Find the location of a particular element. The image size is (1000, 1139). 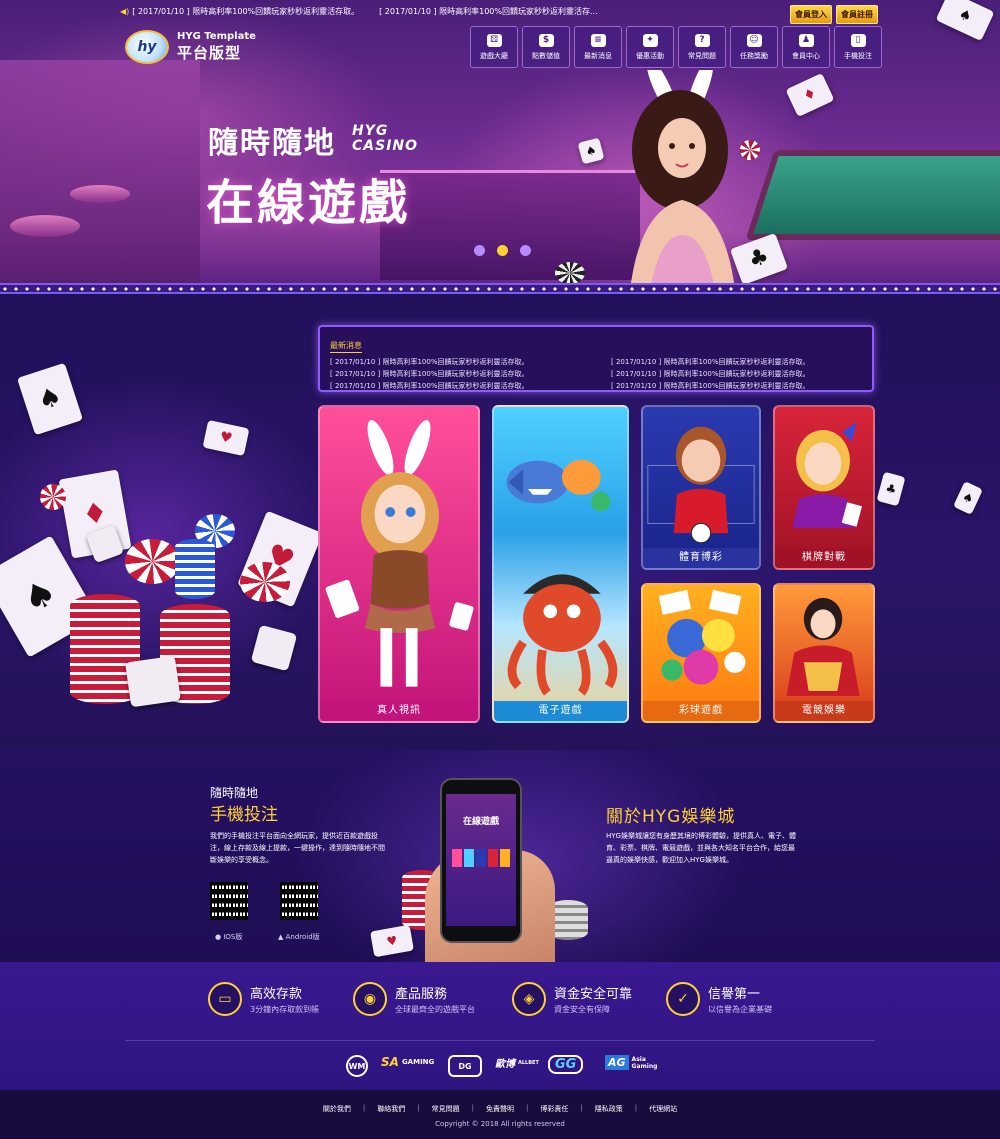

fishing-game-illustration is located at coordinates (562, 577).